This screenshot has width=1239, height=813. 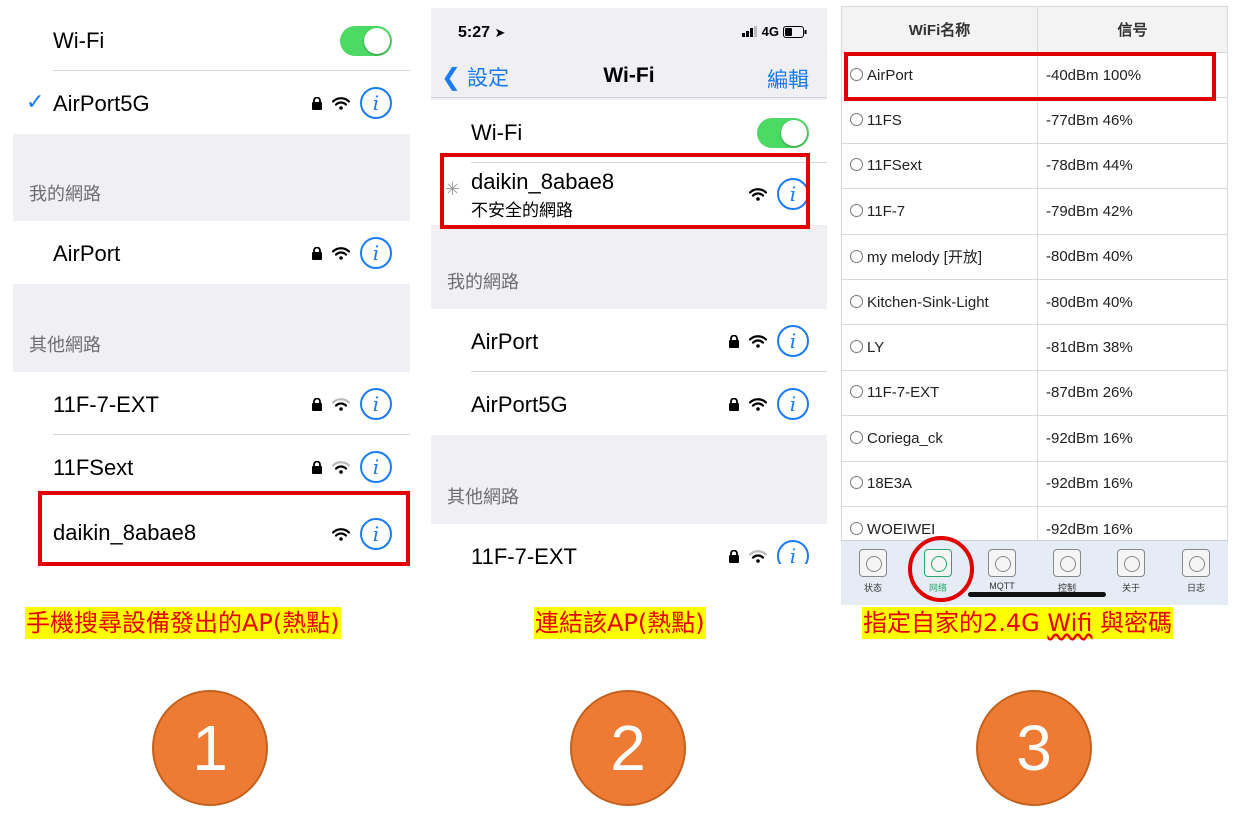 I want to click on column-header-wifi-name: WiFi名称, so click(x=939, y=29).